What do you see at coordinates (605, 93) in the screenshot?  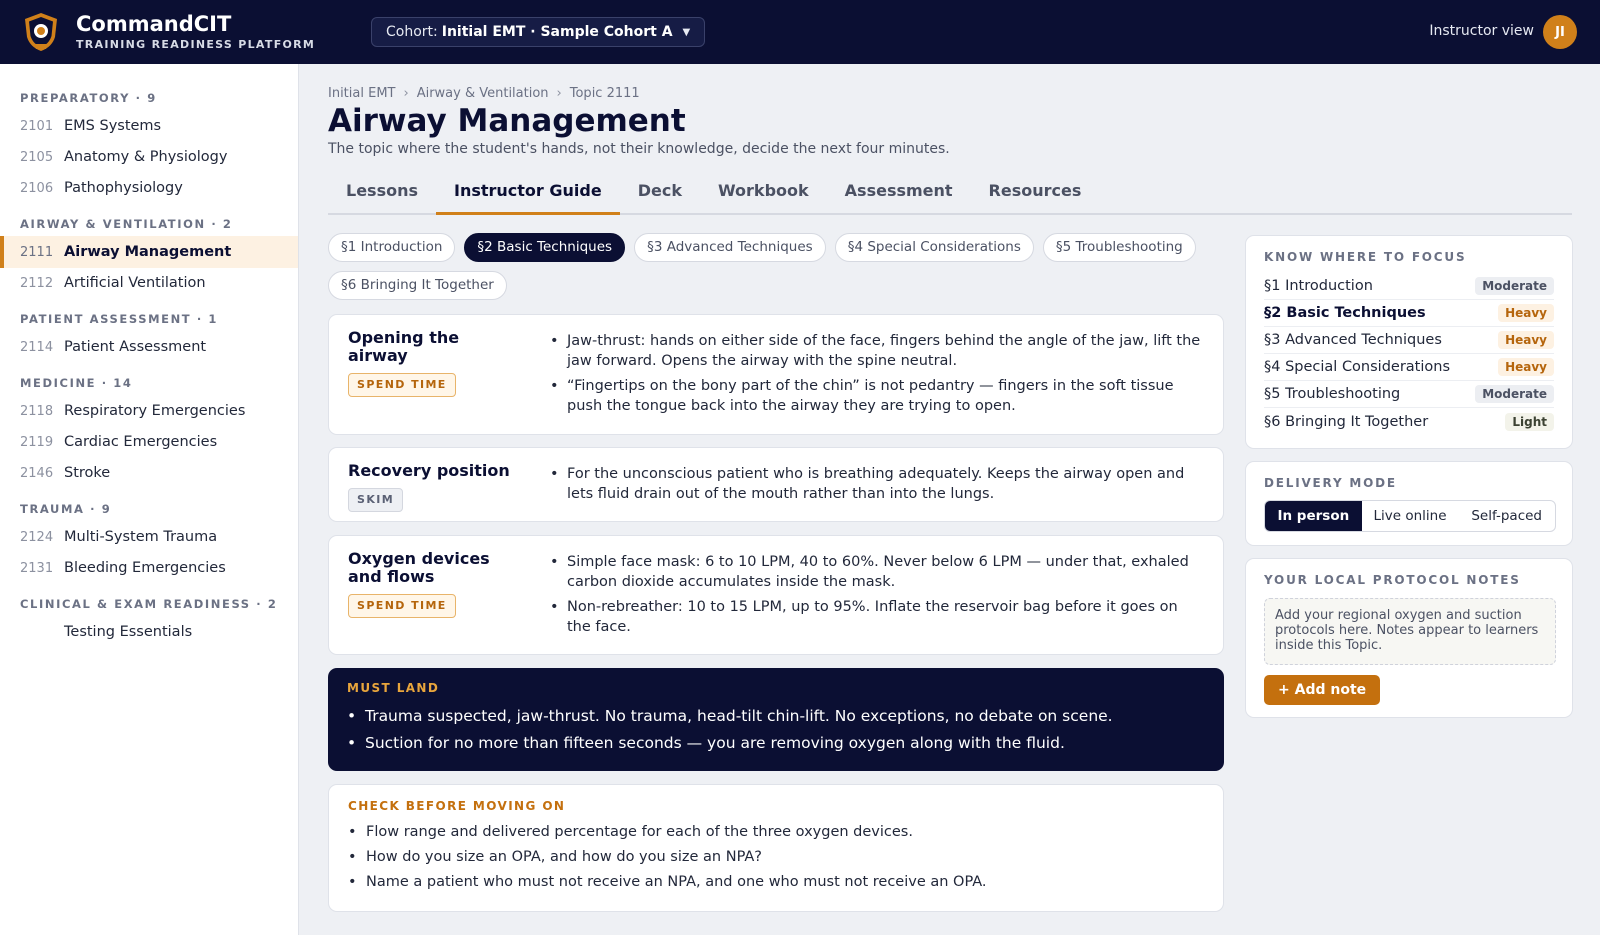 I see `breadcrumb-item: Topic 2111` at bounding box center [605, 93].